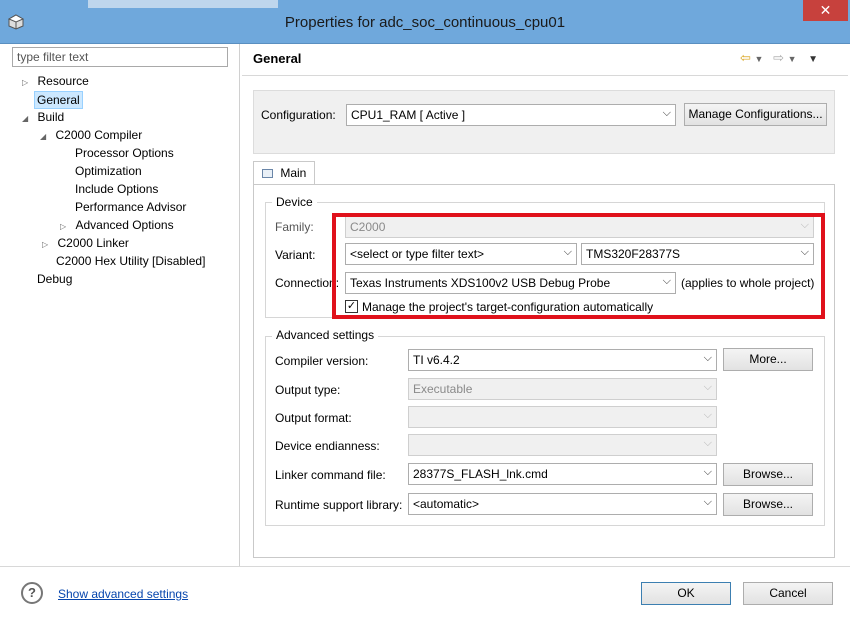 The height and width of the screenshot is (628, 850). What do you see at coordinates (446, 504) in the screenshot?
I see `runtime-library-value: <automatic>` at bounding box center [446, 504].